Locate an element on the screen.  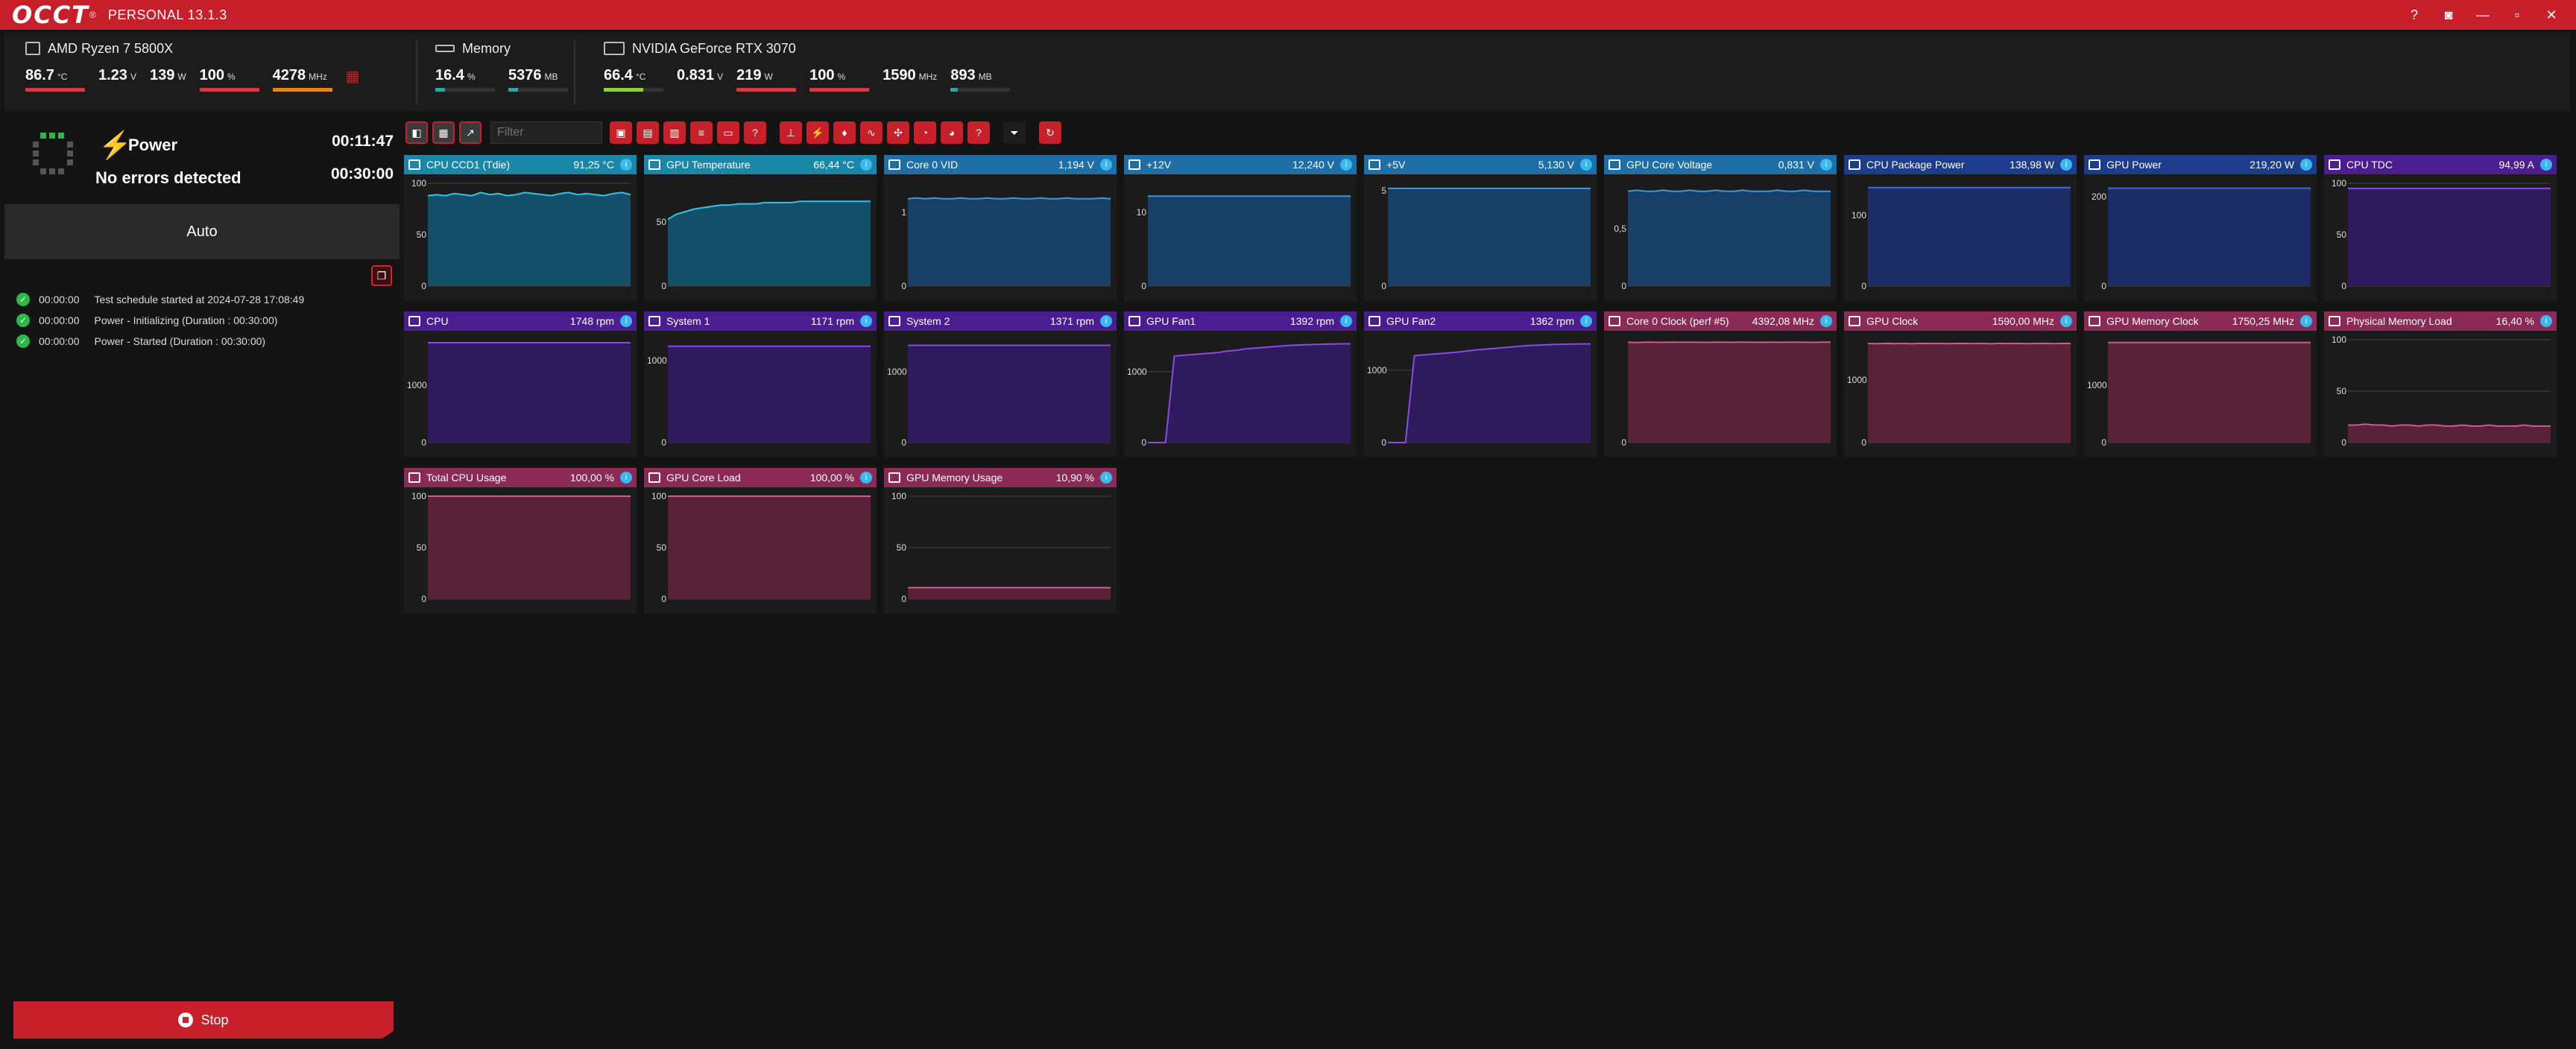
sensor-chart: 100 0 is located at coordinates (1961, 237).